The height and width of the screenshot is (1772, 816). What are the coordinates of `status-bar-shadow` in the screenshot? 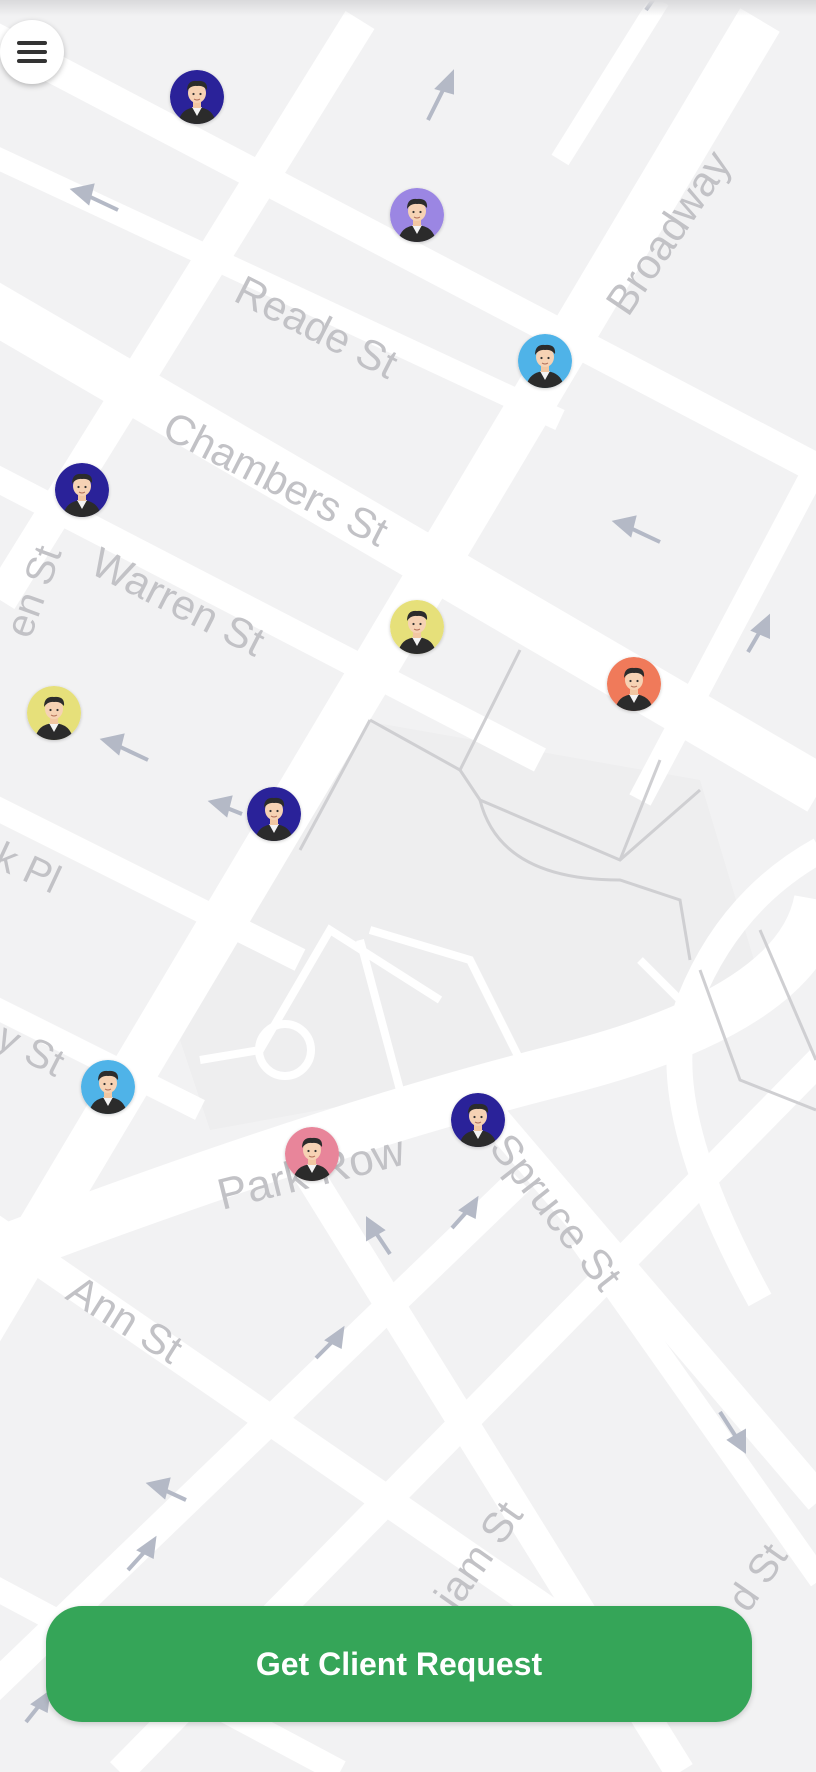 It's located at (408, 8).